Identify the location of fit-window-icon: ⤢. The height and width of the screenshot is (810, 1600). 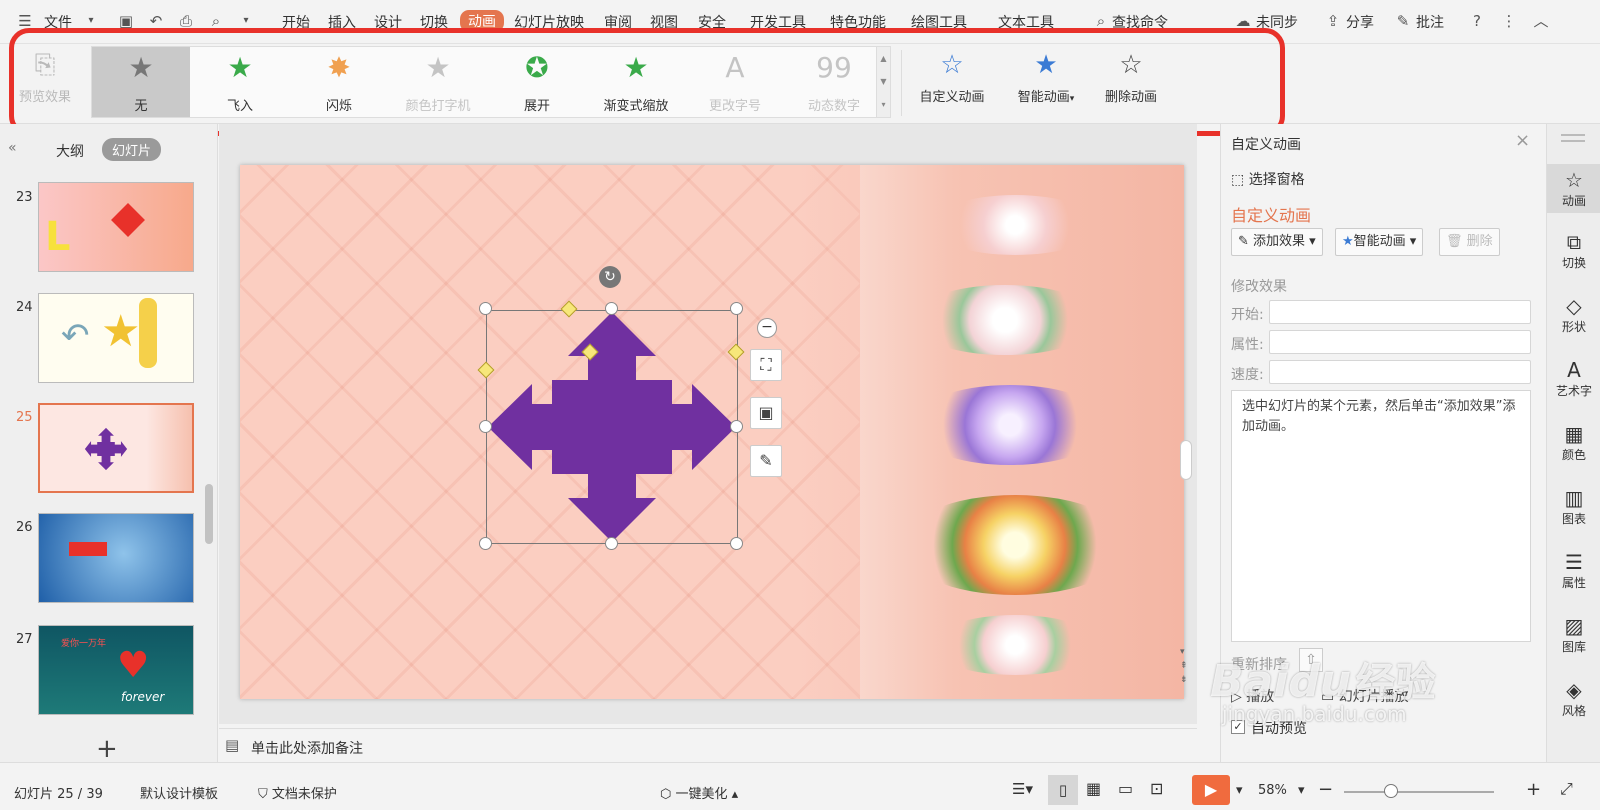
(1566, 789).